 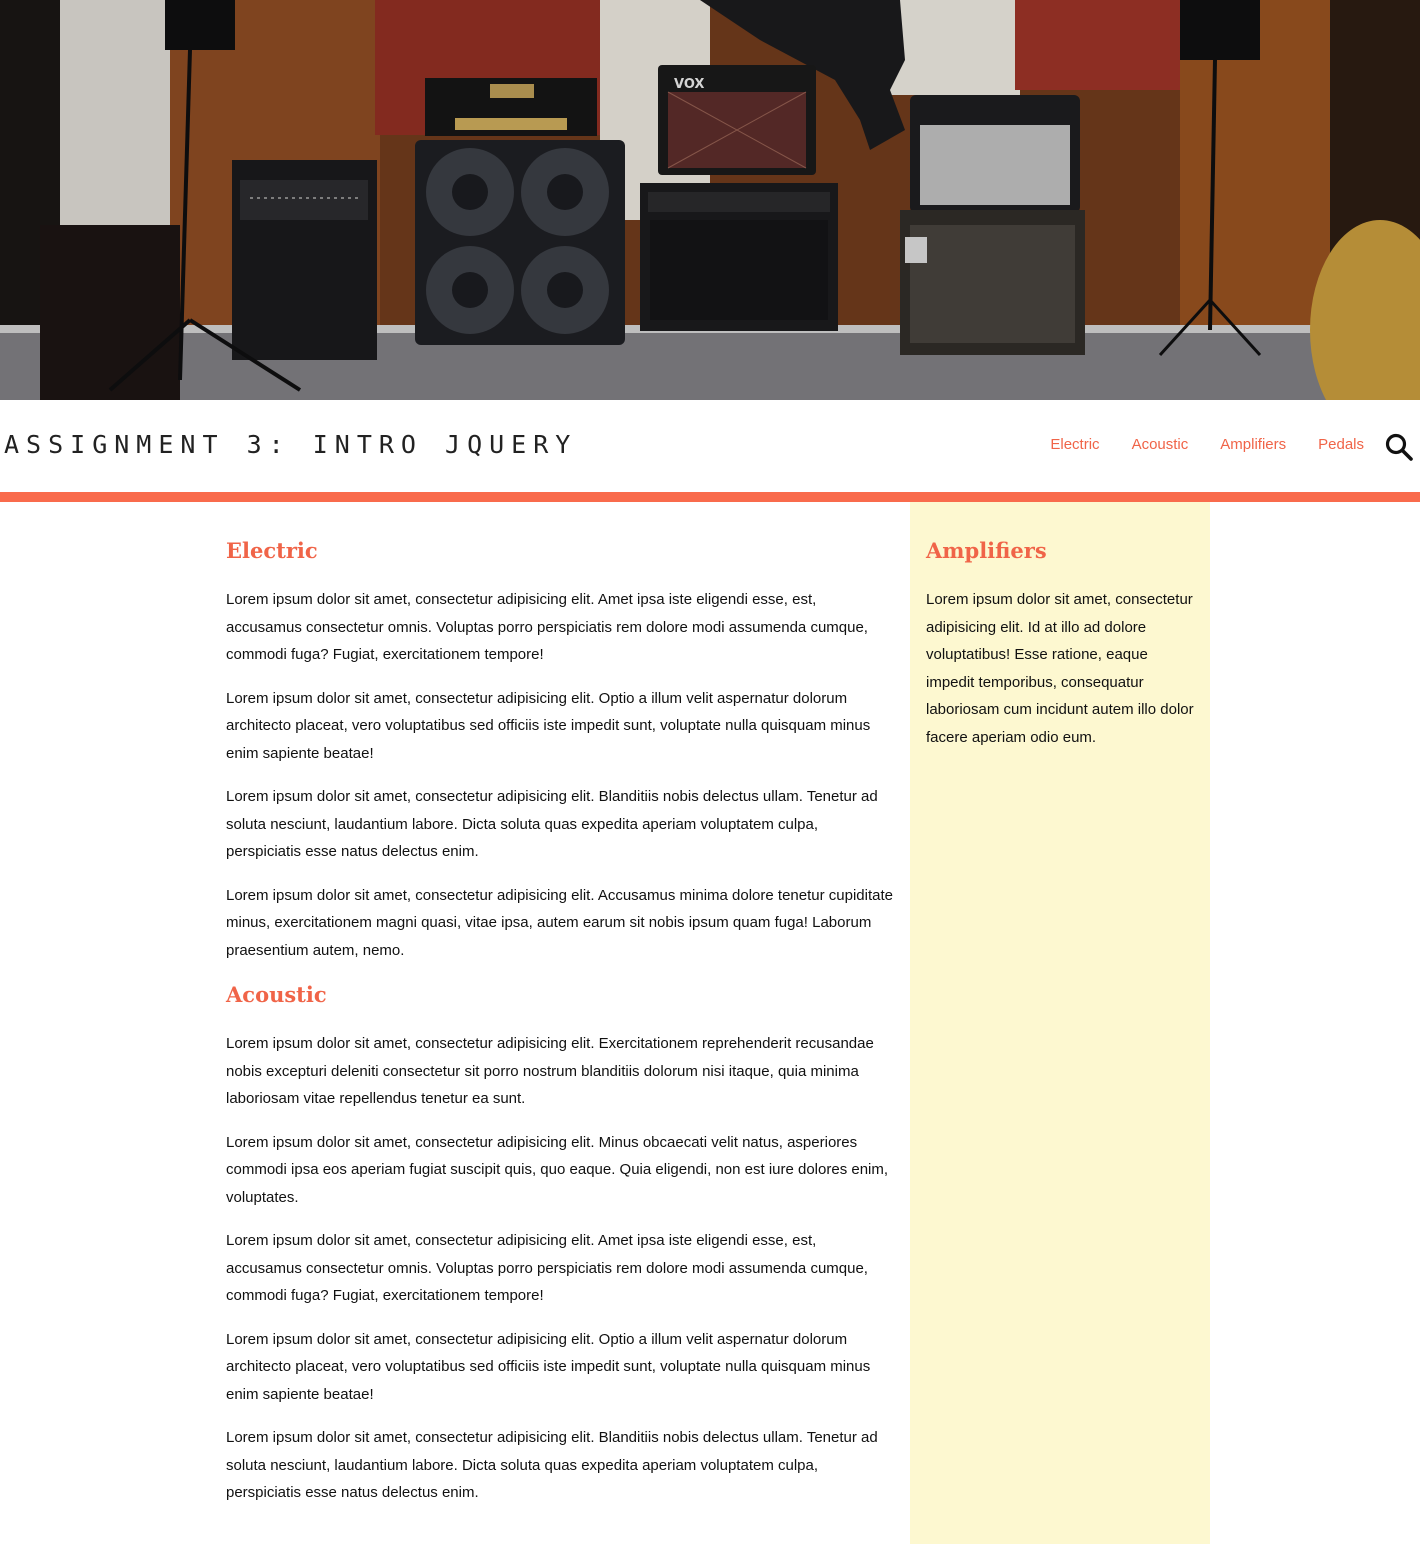 I want to click on header-divider, so click(x=710, y=497).